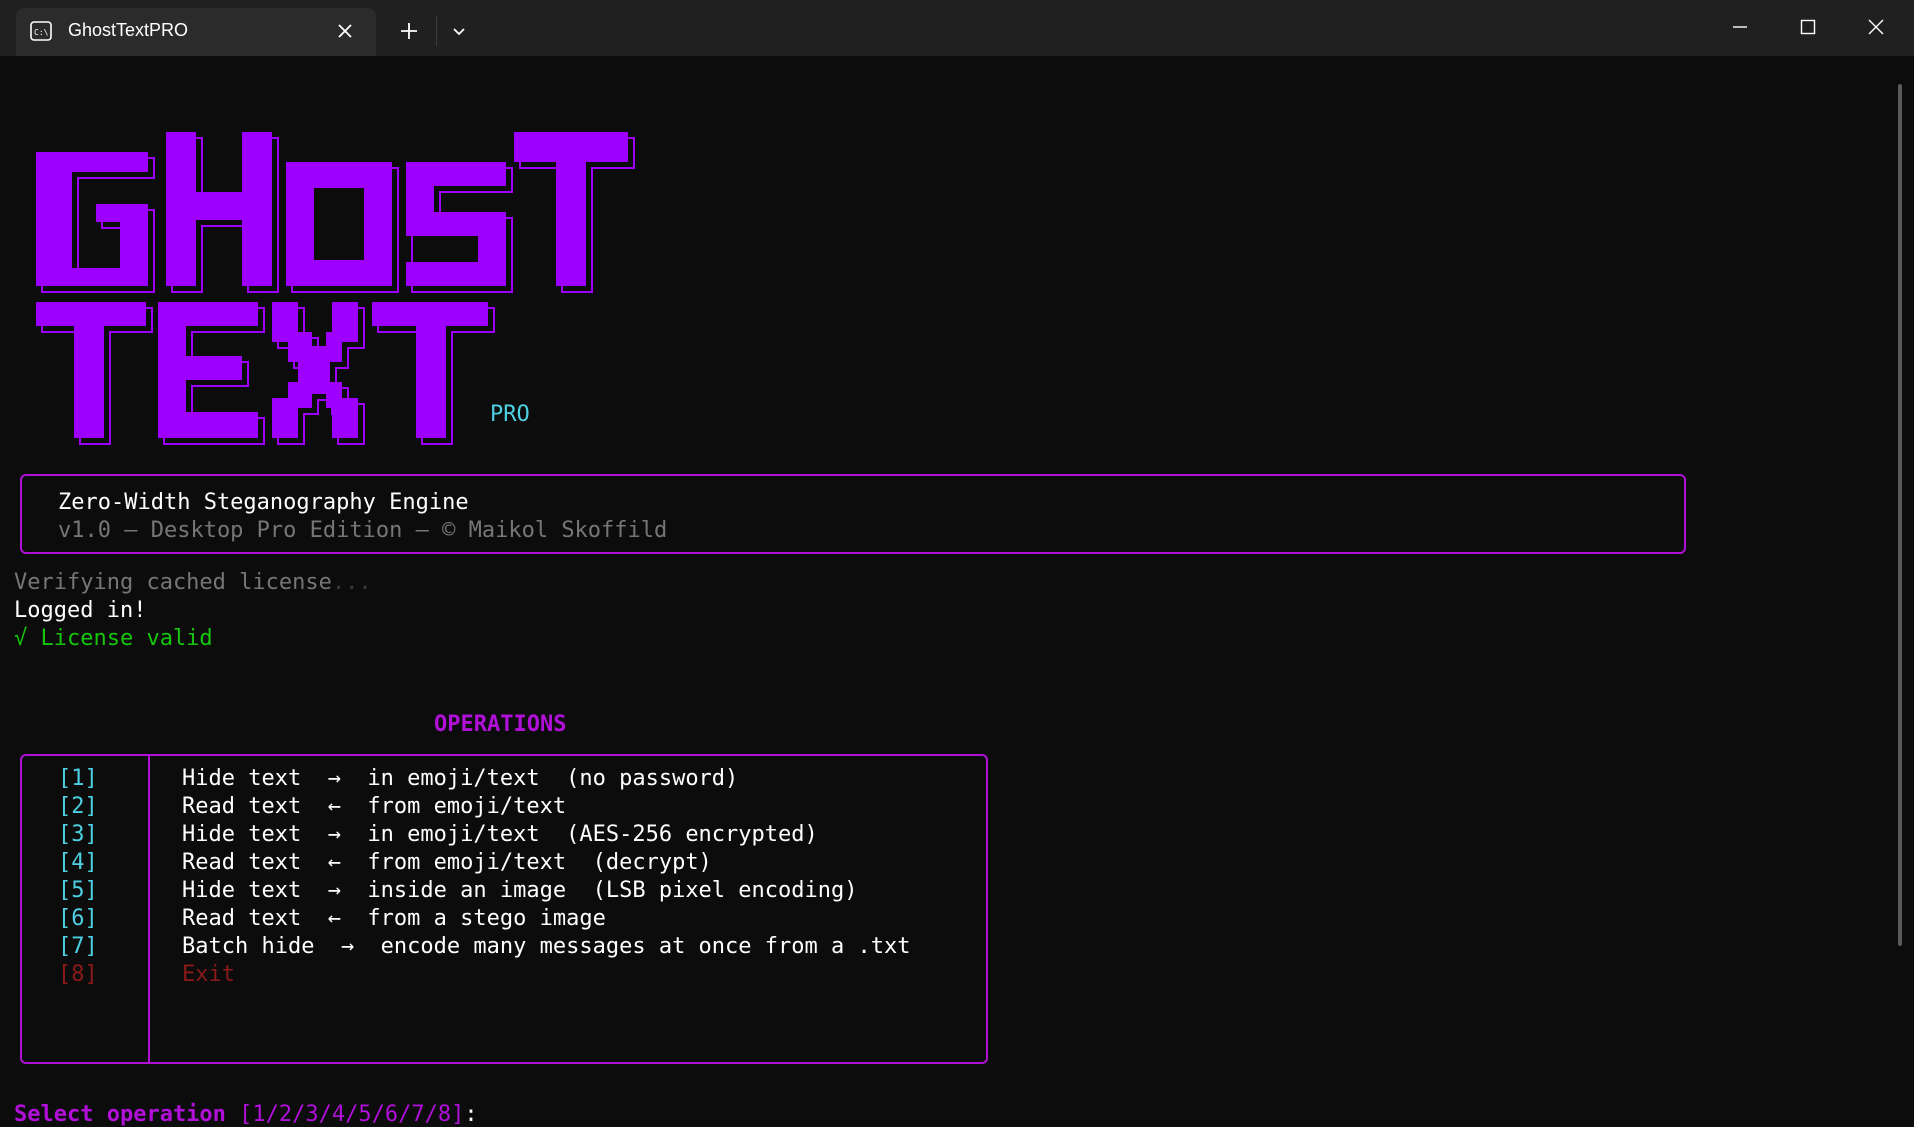 The image size is (1914, 1127). What do you see at coordinates (459, 227) in the screenshot?
I see `logo-letter-s` at bounding box center [459, 227].